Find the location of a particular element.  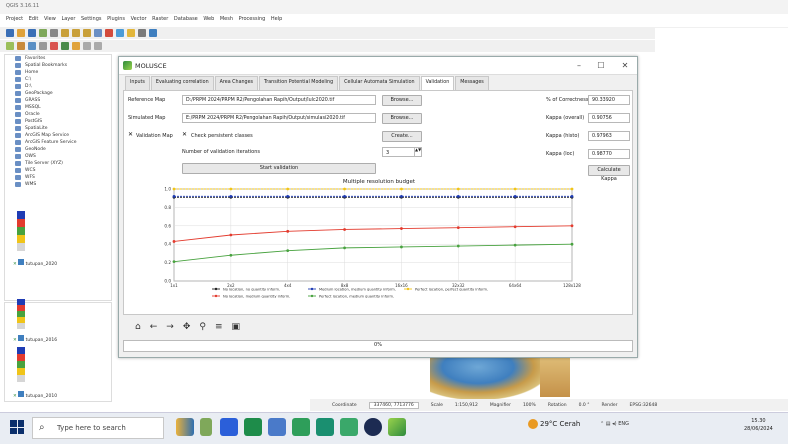

start-validation-button: Start validation is located at coordinates (279, 168).